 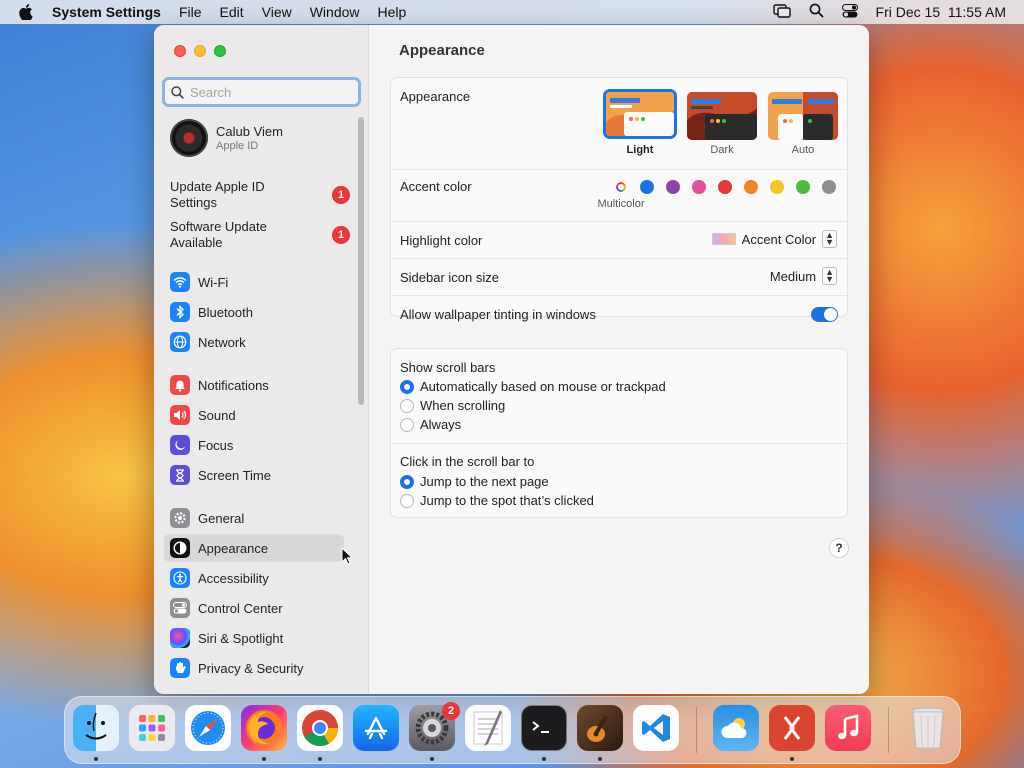 What do you see at coordinates (208, 728) in the screenshot?
I see `safari-icon` at bounding box center [208, 728].